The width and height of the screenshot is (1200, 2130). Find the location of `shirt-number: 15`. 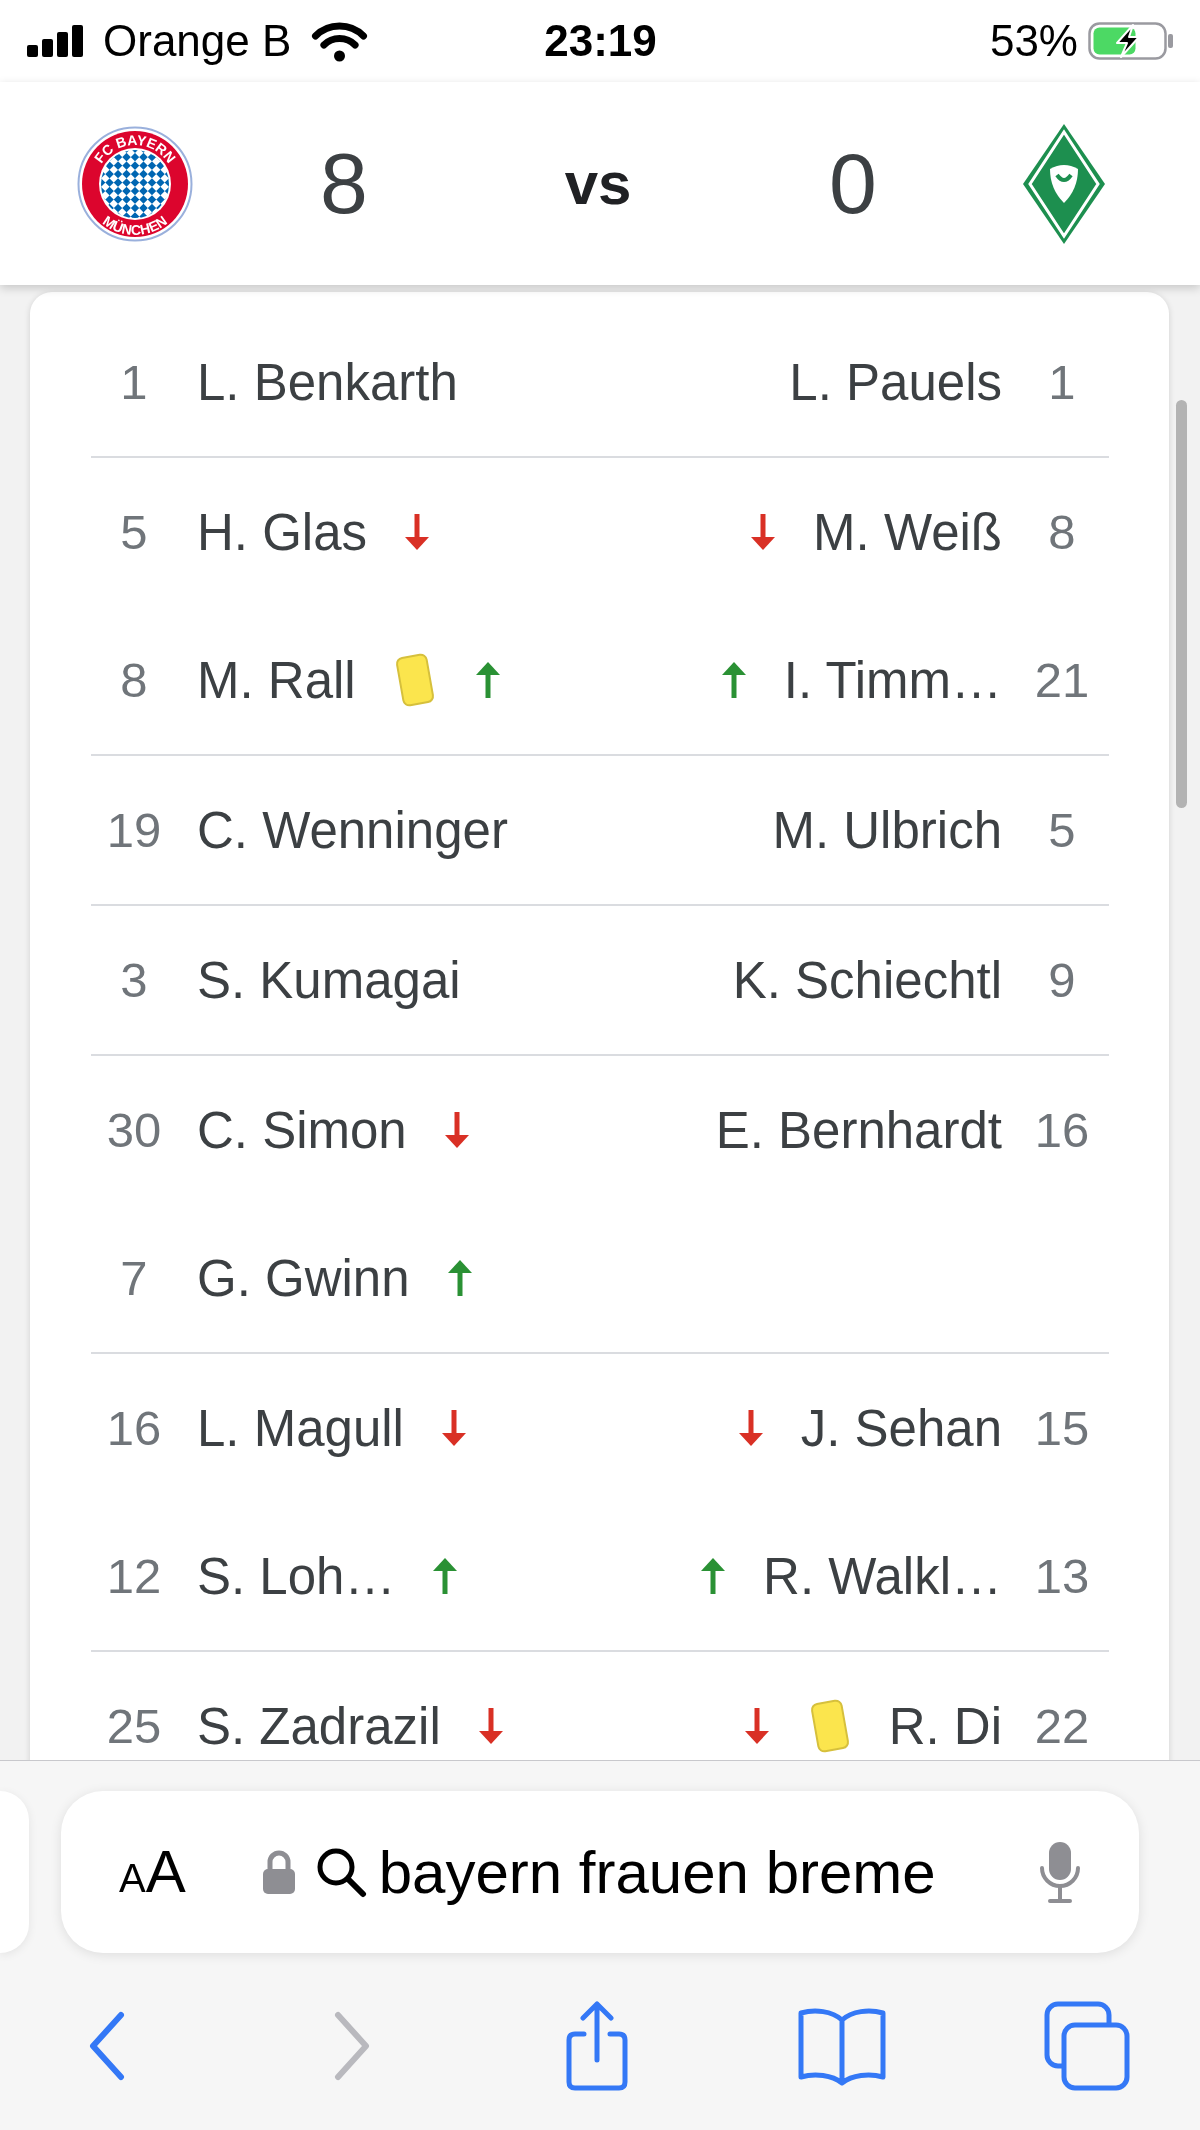

shirt-number: 15 is located at coordinates (1062, 1428).